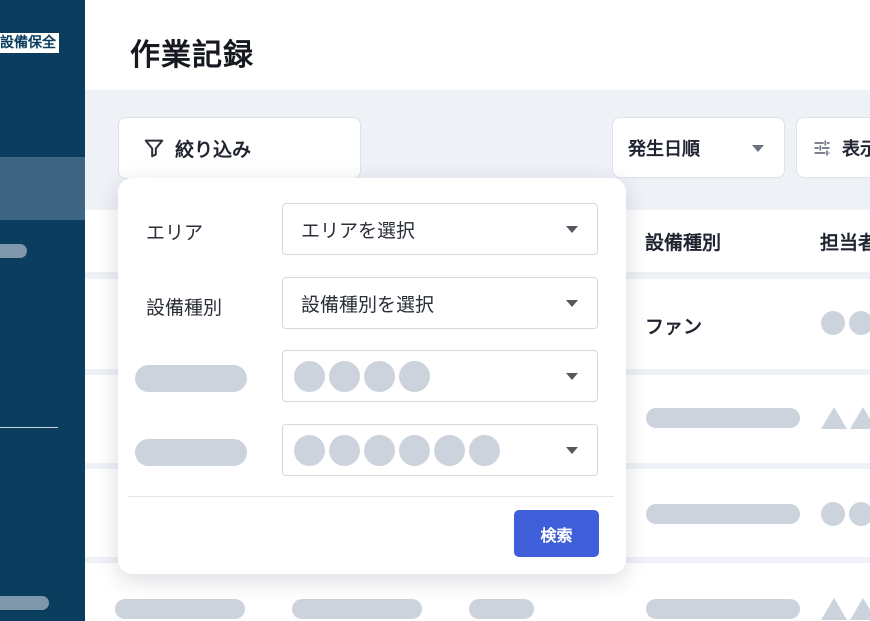  I want to click on equipment-type-select-placeholder: 設備種別を選択, so click(368, 304).